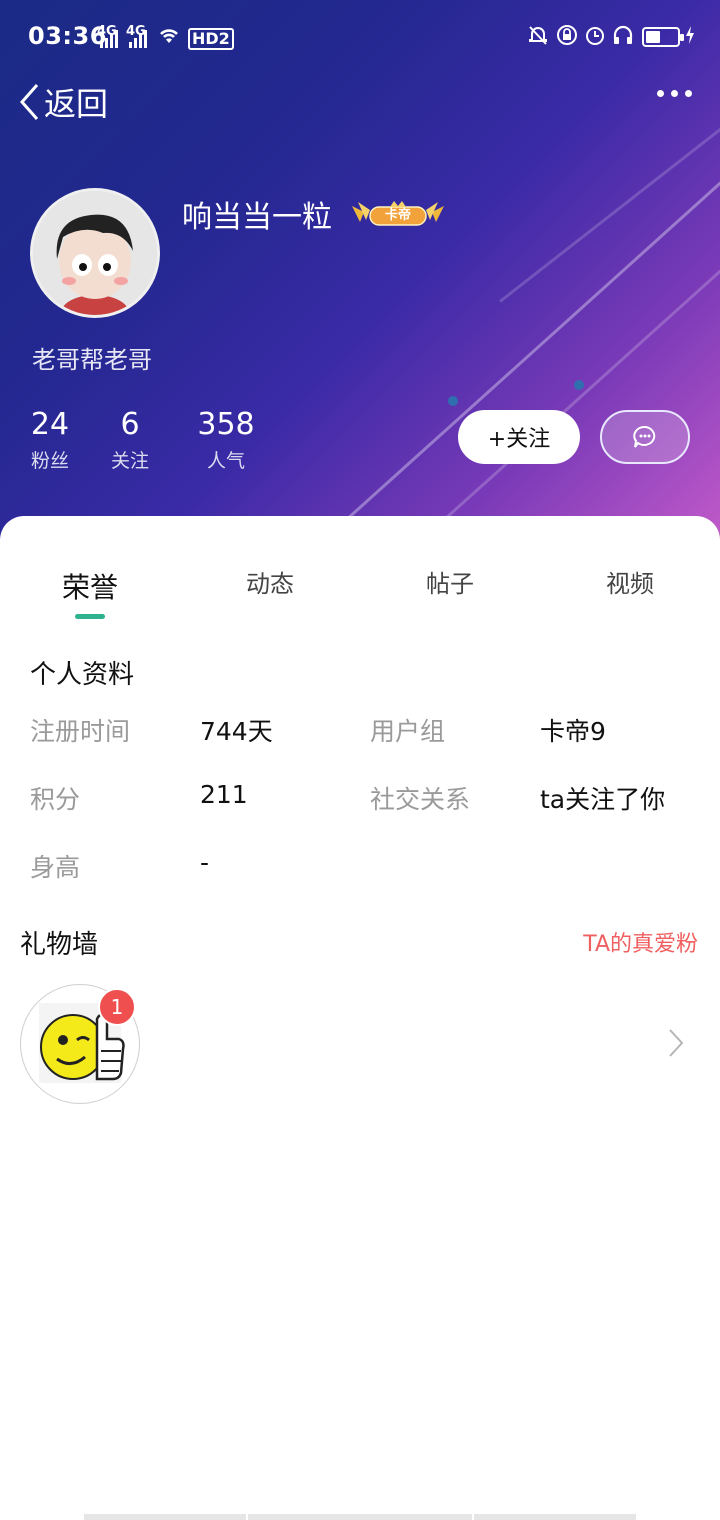 This screenshot has height=1520, width=720. I want to click on battery-level, so click(653, 37).